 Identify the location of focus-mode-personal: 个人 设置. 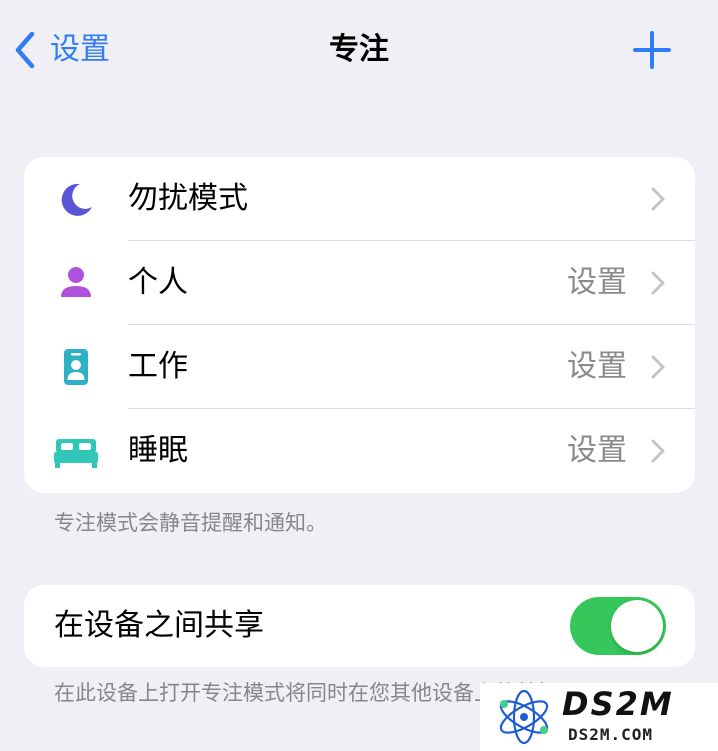
(359, 283).